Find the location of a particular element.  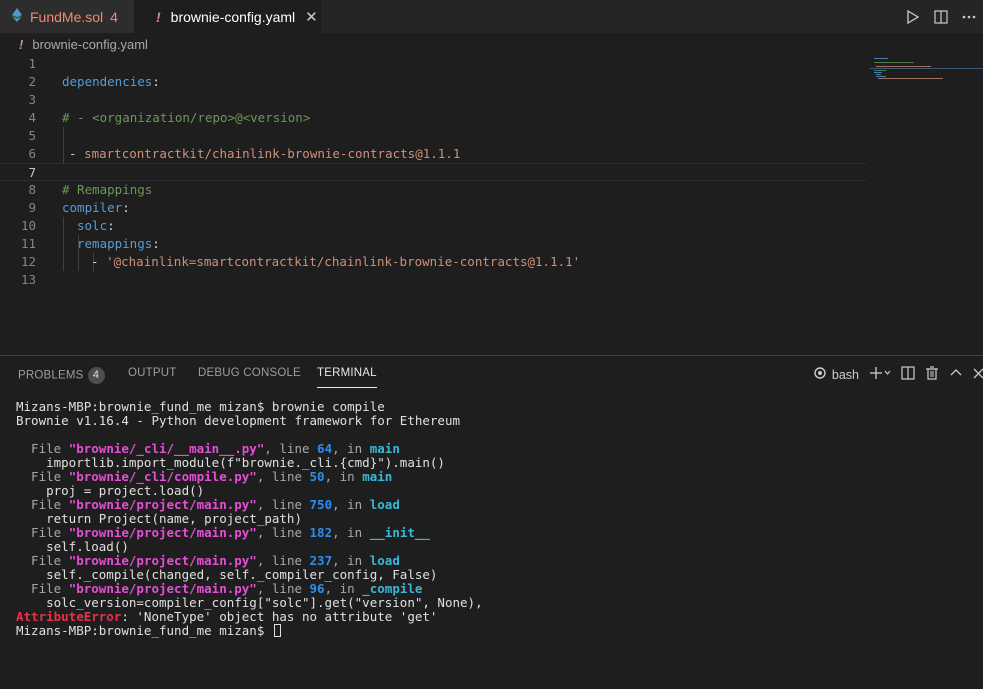

breadcrumb-file: brownie-config.yaml is located at coordinates (90, 44).